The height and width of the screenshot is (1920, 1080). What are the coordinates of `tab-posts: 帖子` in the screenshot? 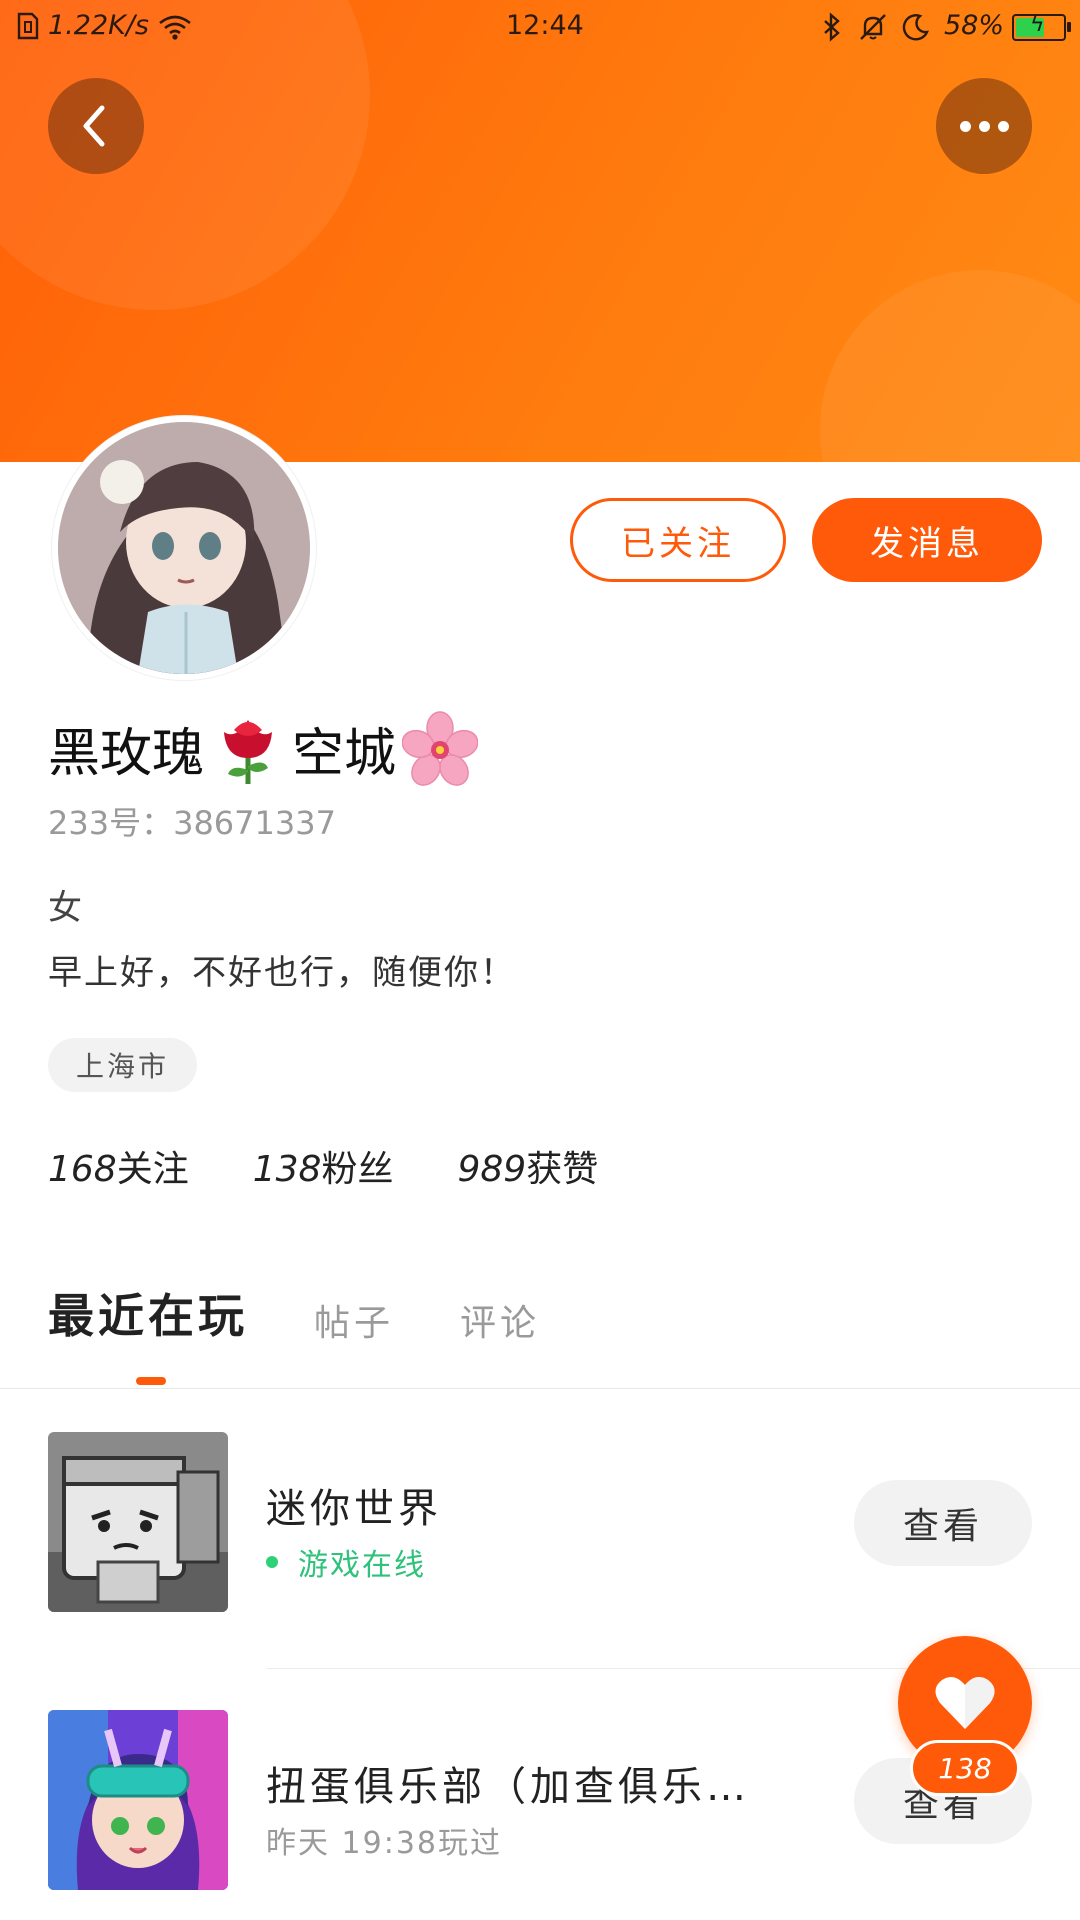 It's located at (354, 1320).